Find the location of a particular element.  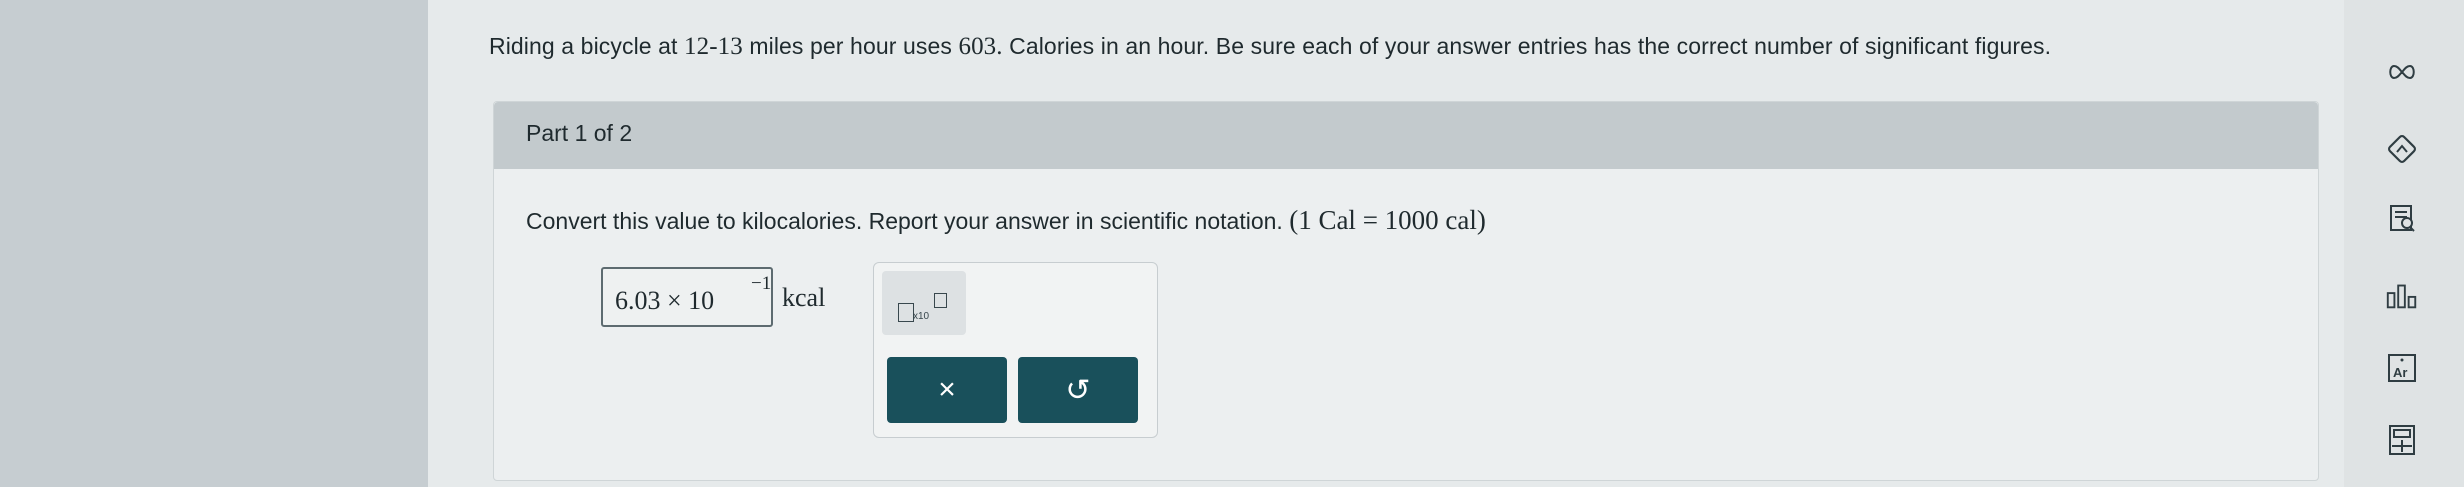

undo-icon: ↺ is located at coordinates (1078, 390).